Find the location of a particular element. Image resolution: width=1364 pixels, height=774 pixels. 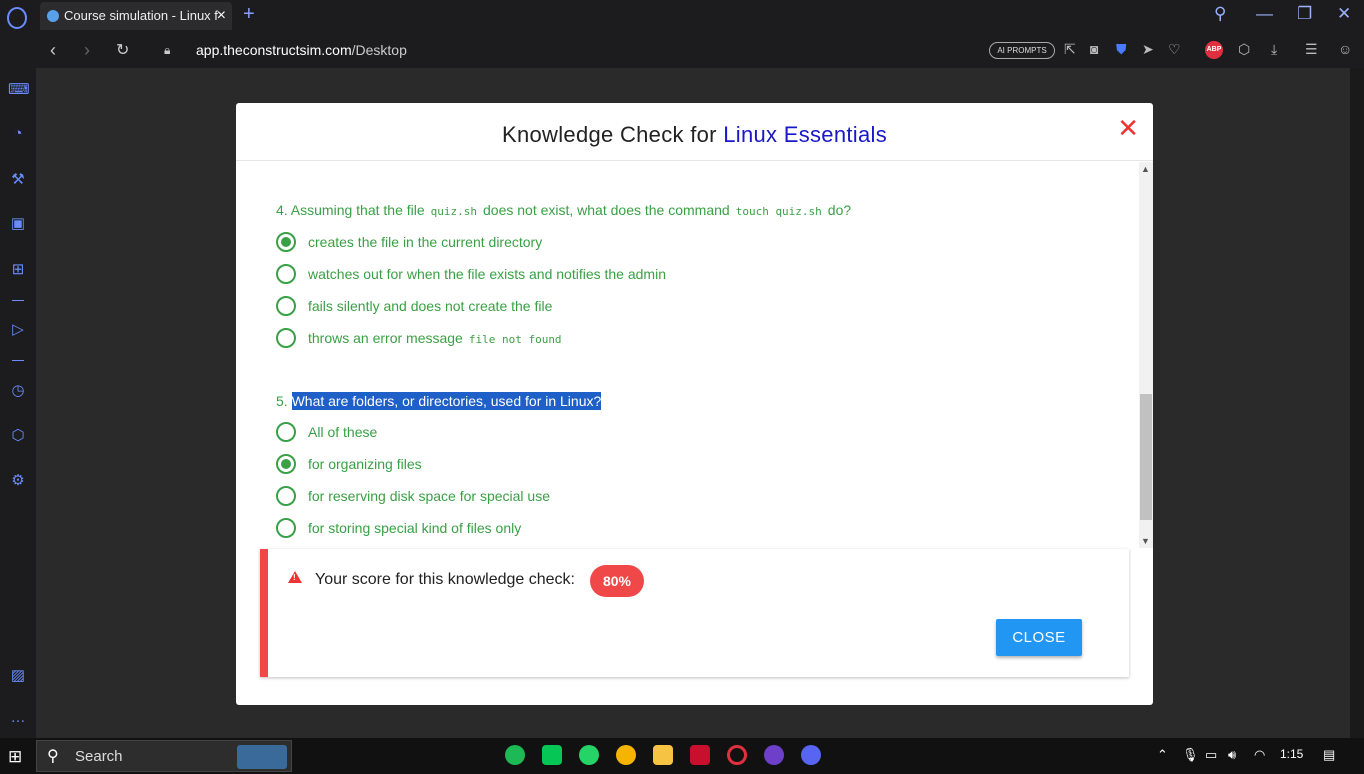

q5-number: 5. is located at coordinates (284, 401).